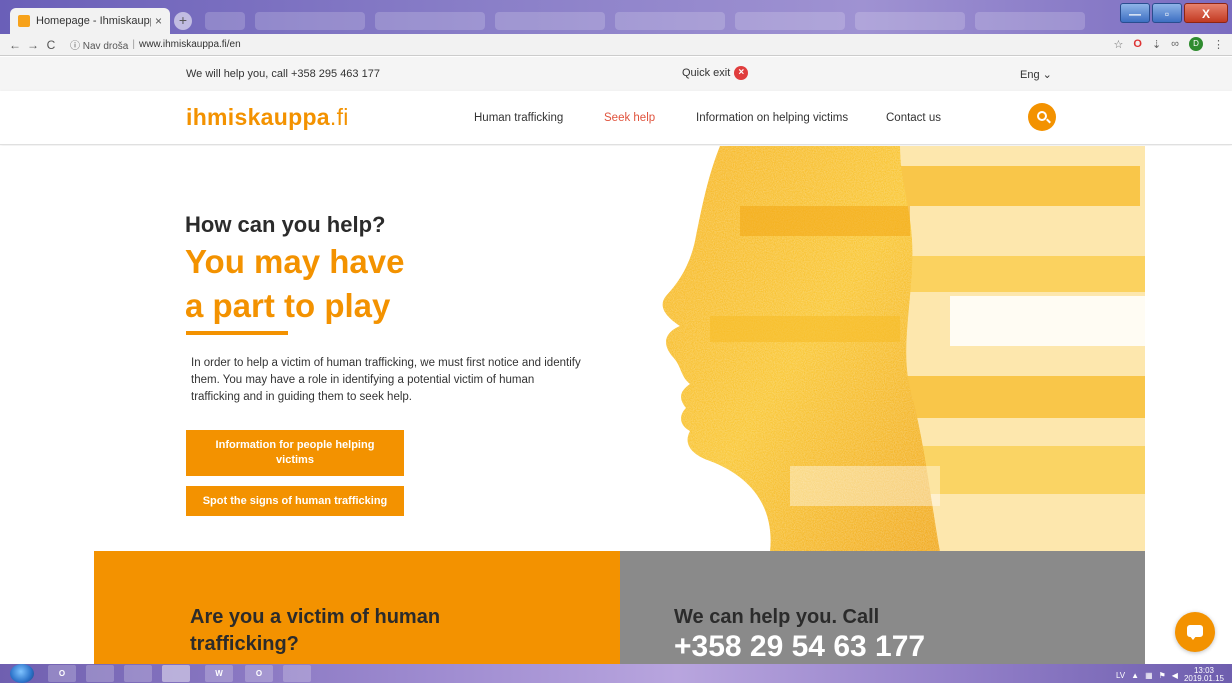 The height and width of the screenshot is (683, 1232). I want to click on quick-exit-link: Quick exit ×, so click(715, 73).